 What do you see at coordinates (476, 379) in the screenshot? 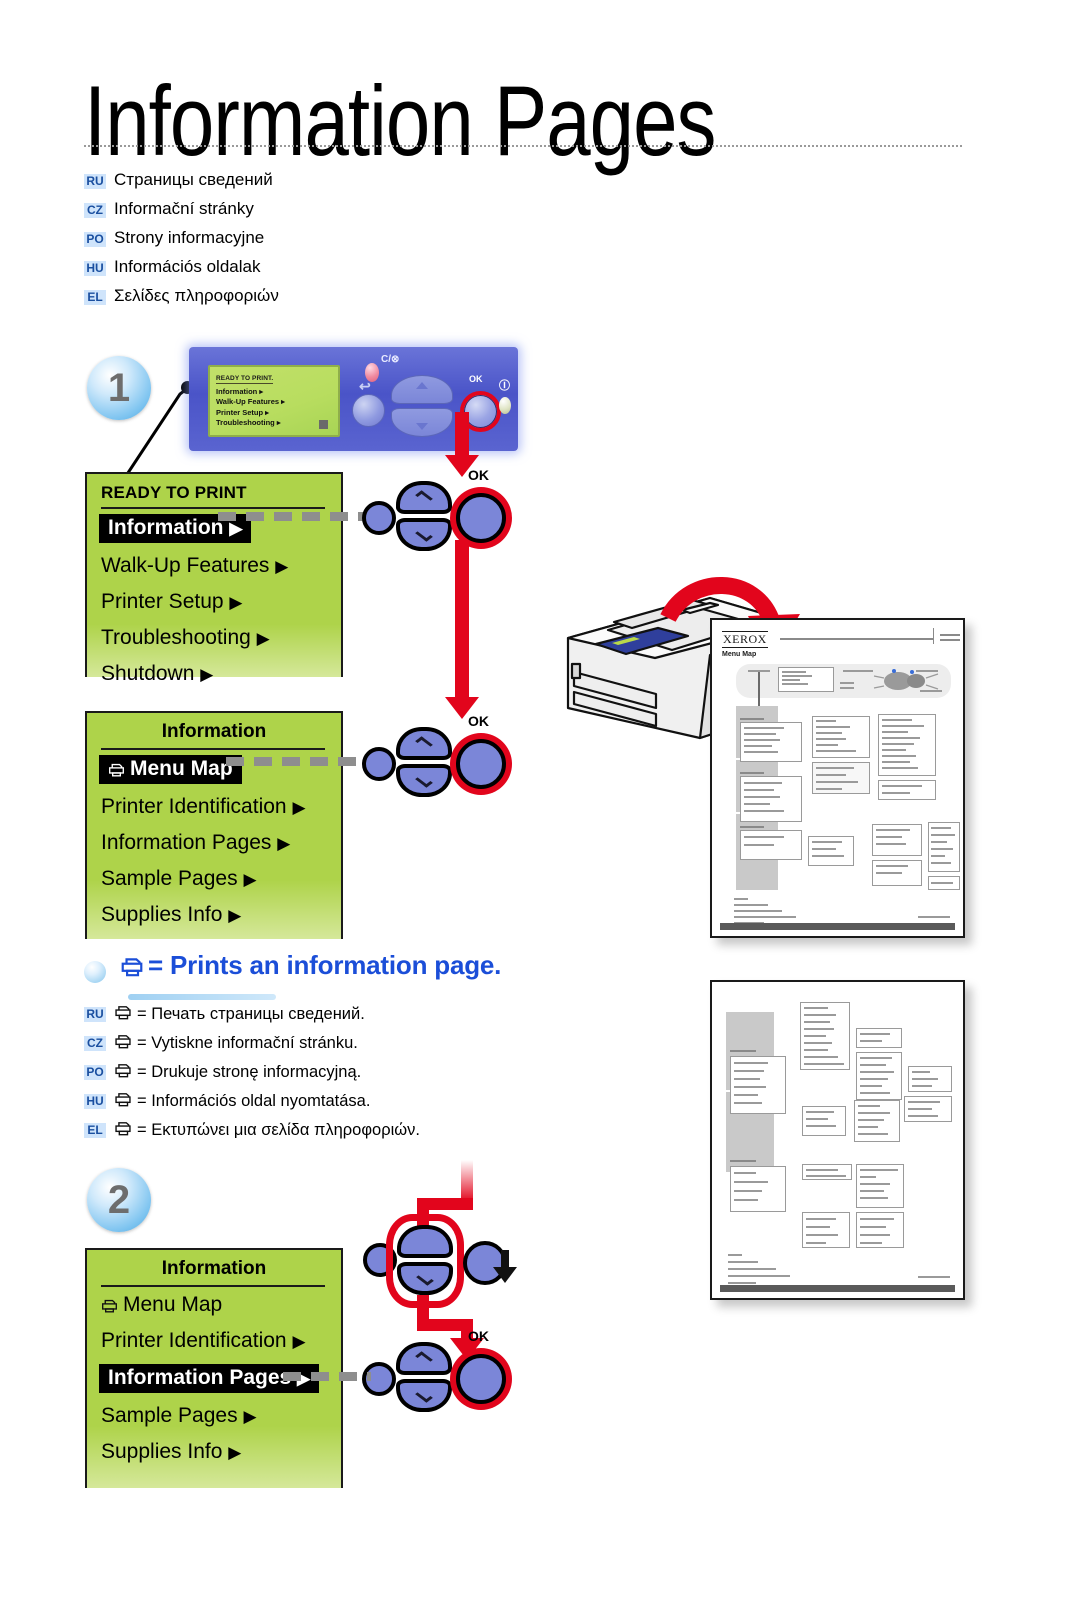
I see `ok-button-label: OK` at bounding box center [476, 379].